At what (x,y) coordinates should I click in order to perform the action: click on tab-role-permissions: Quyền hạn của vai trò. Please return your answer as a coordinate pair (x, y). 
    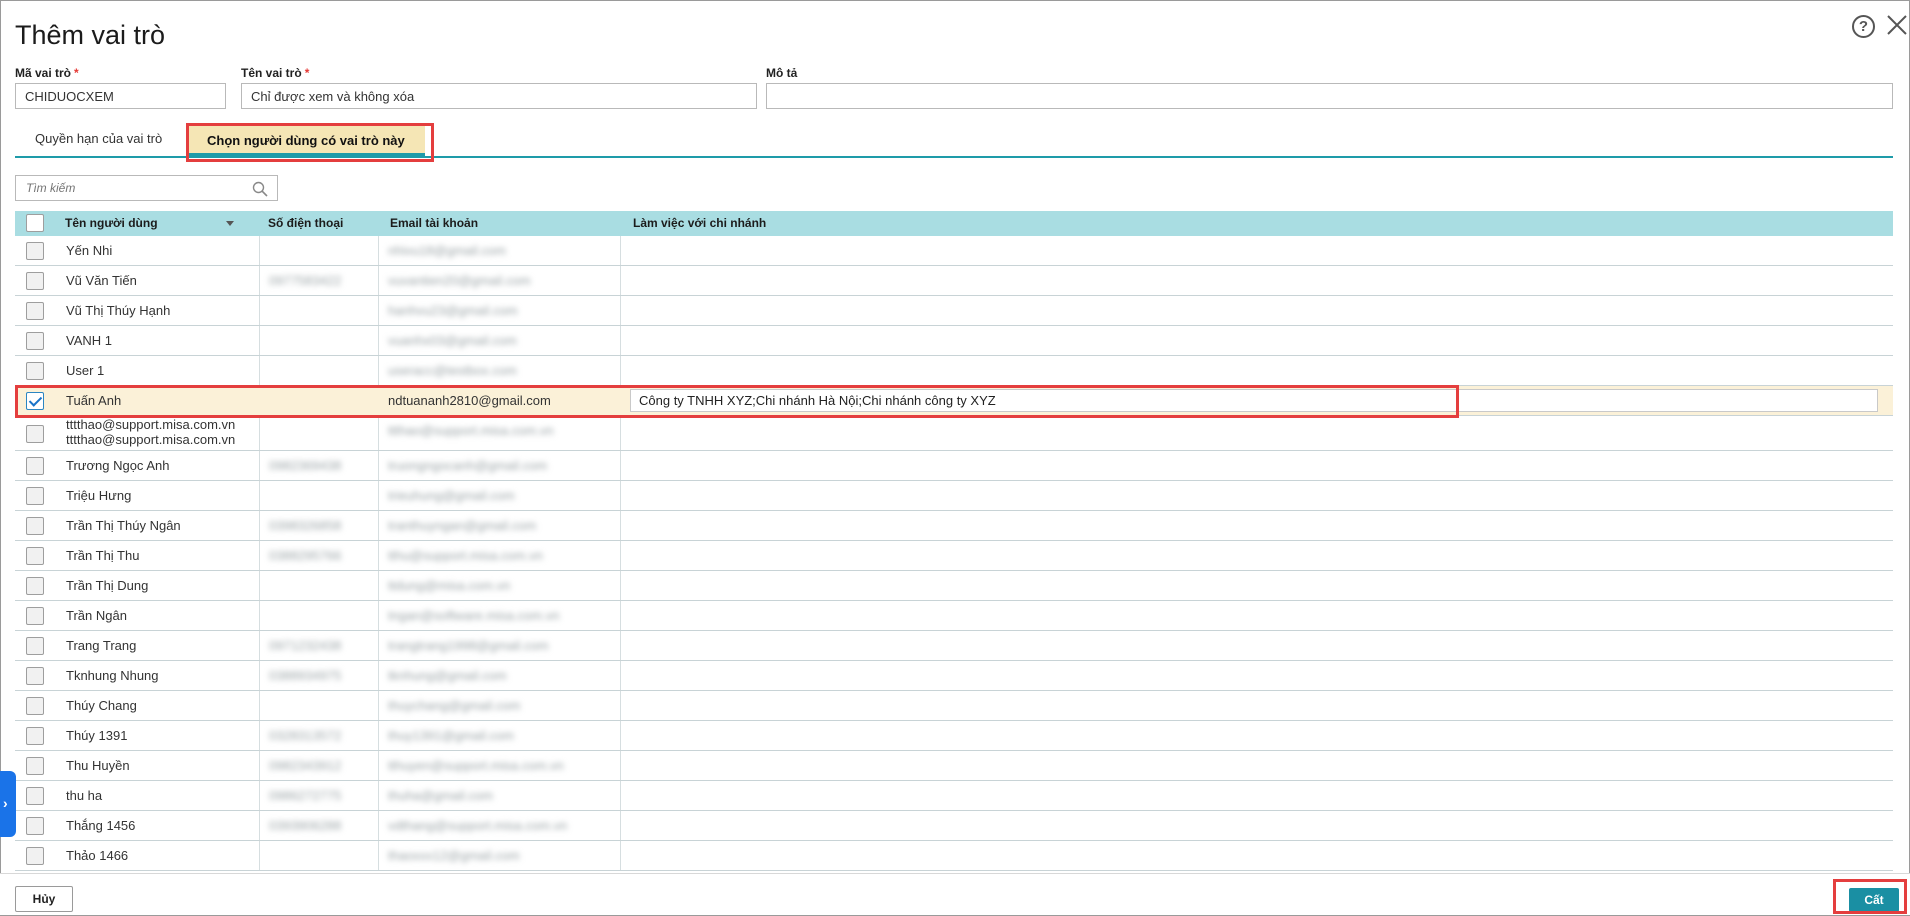
    Looking at the image, I should click on (98, 139).